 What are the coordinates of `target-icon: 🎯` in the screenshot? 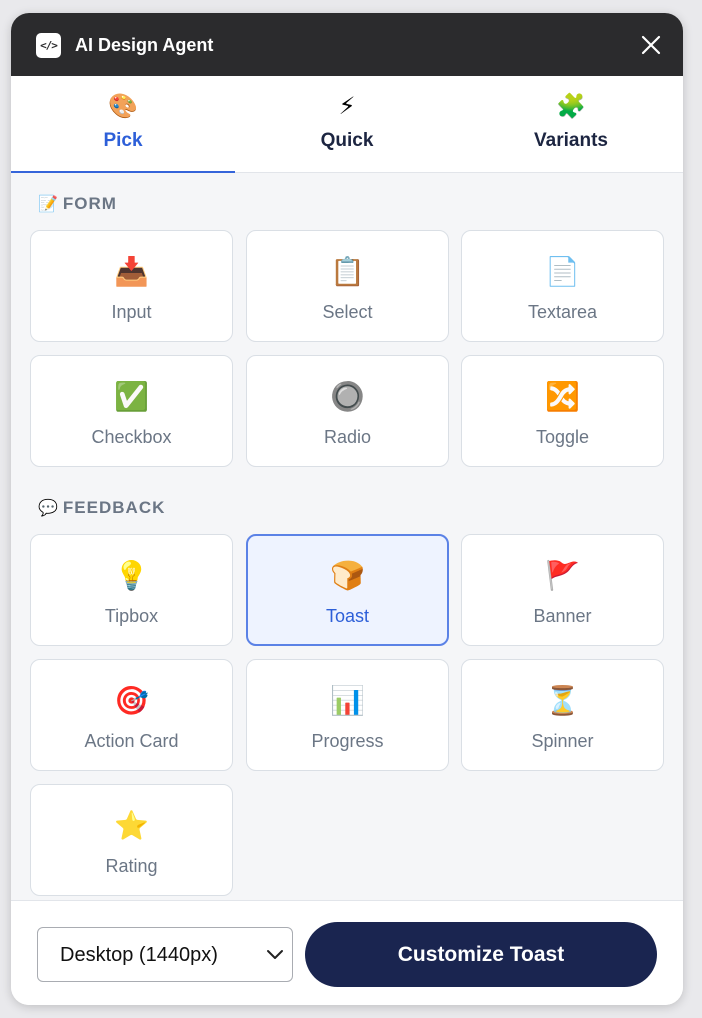 It's located at (131, 700).